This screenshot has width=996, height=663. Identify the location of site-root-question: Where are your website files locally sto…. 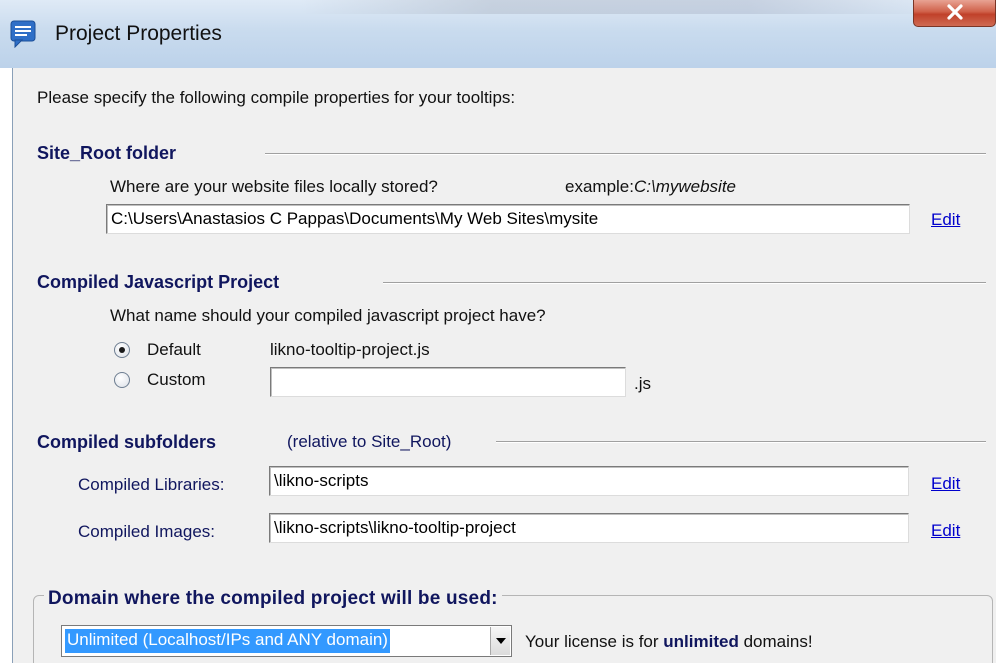
(274, 186).